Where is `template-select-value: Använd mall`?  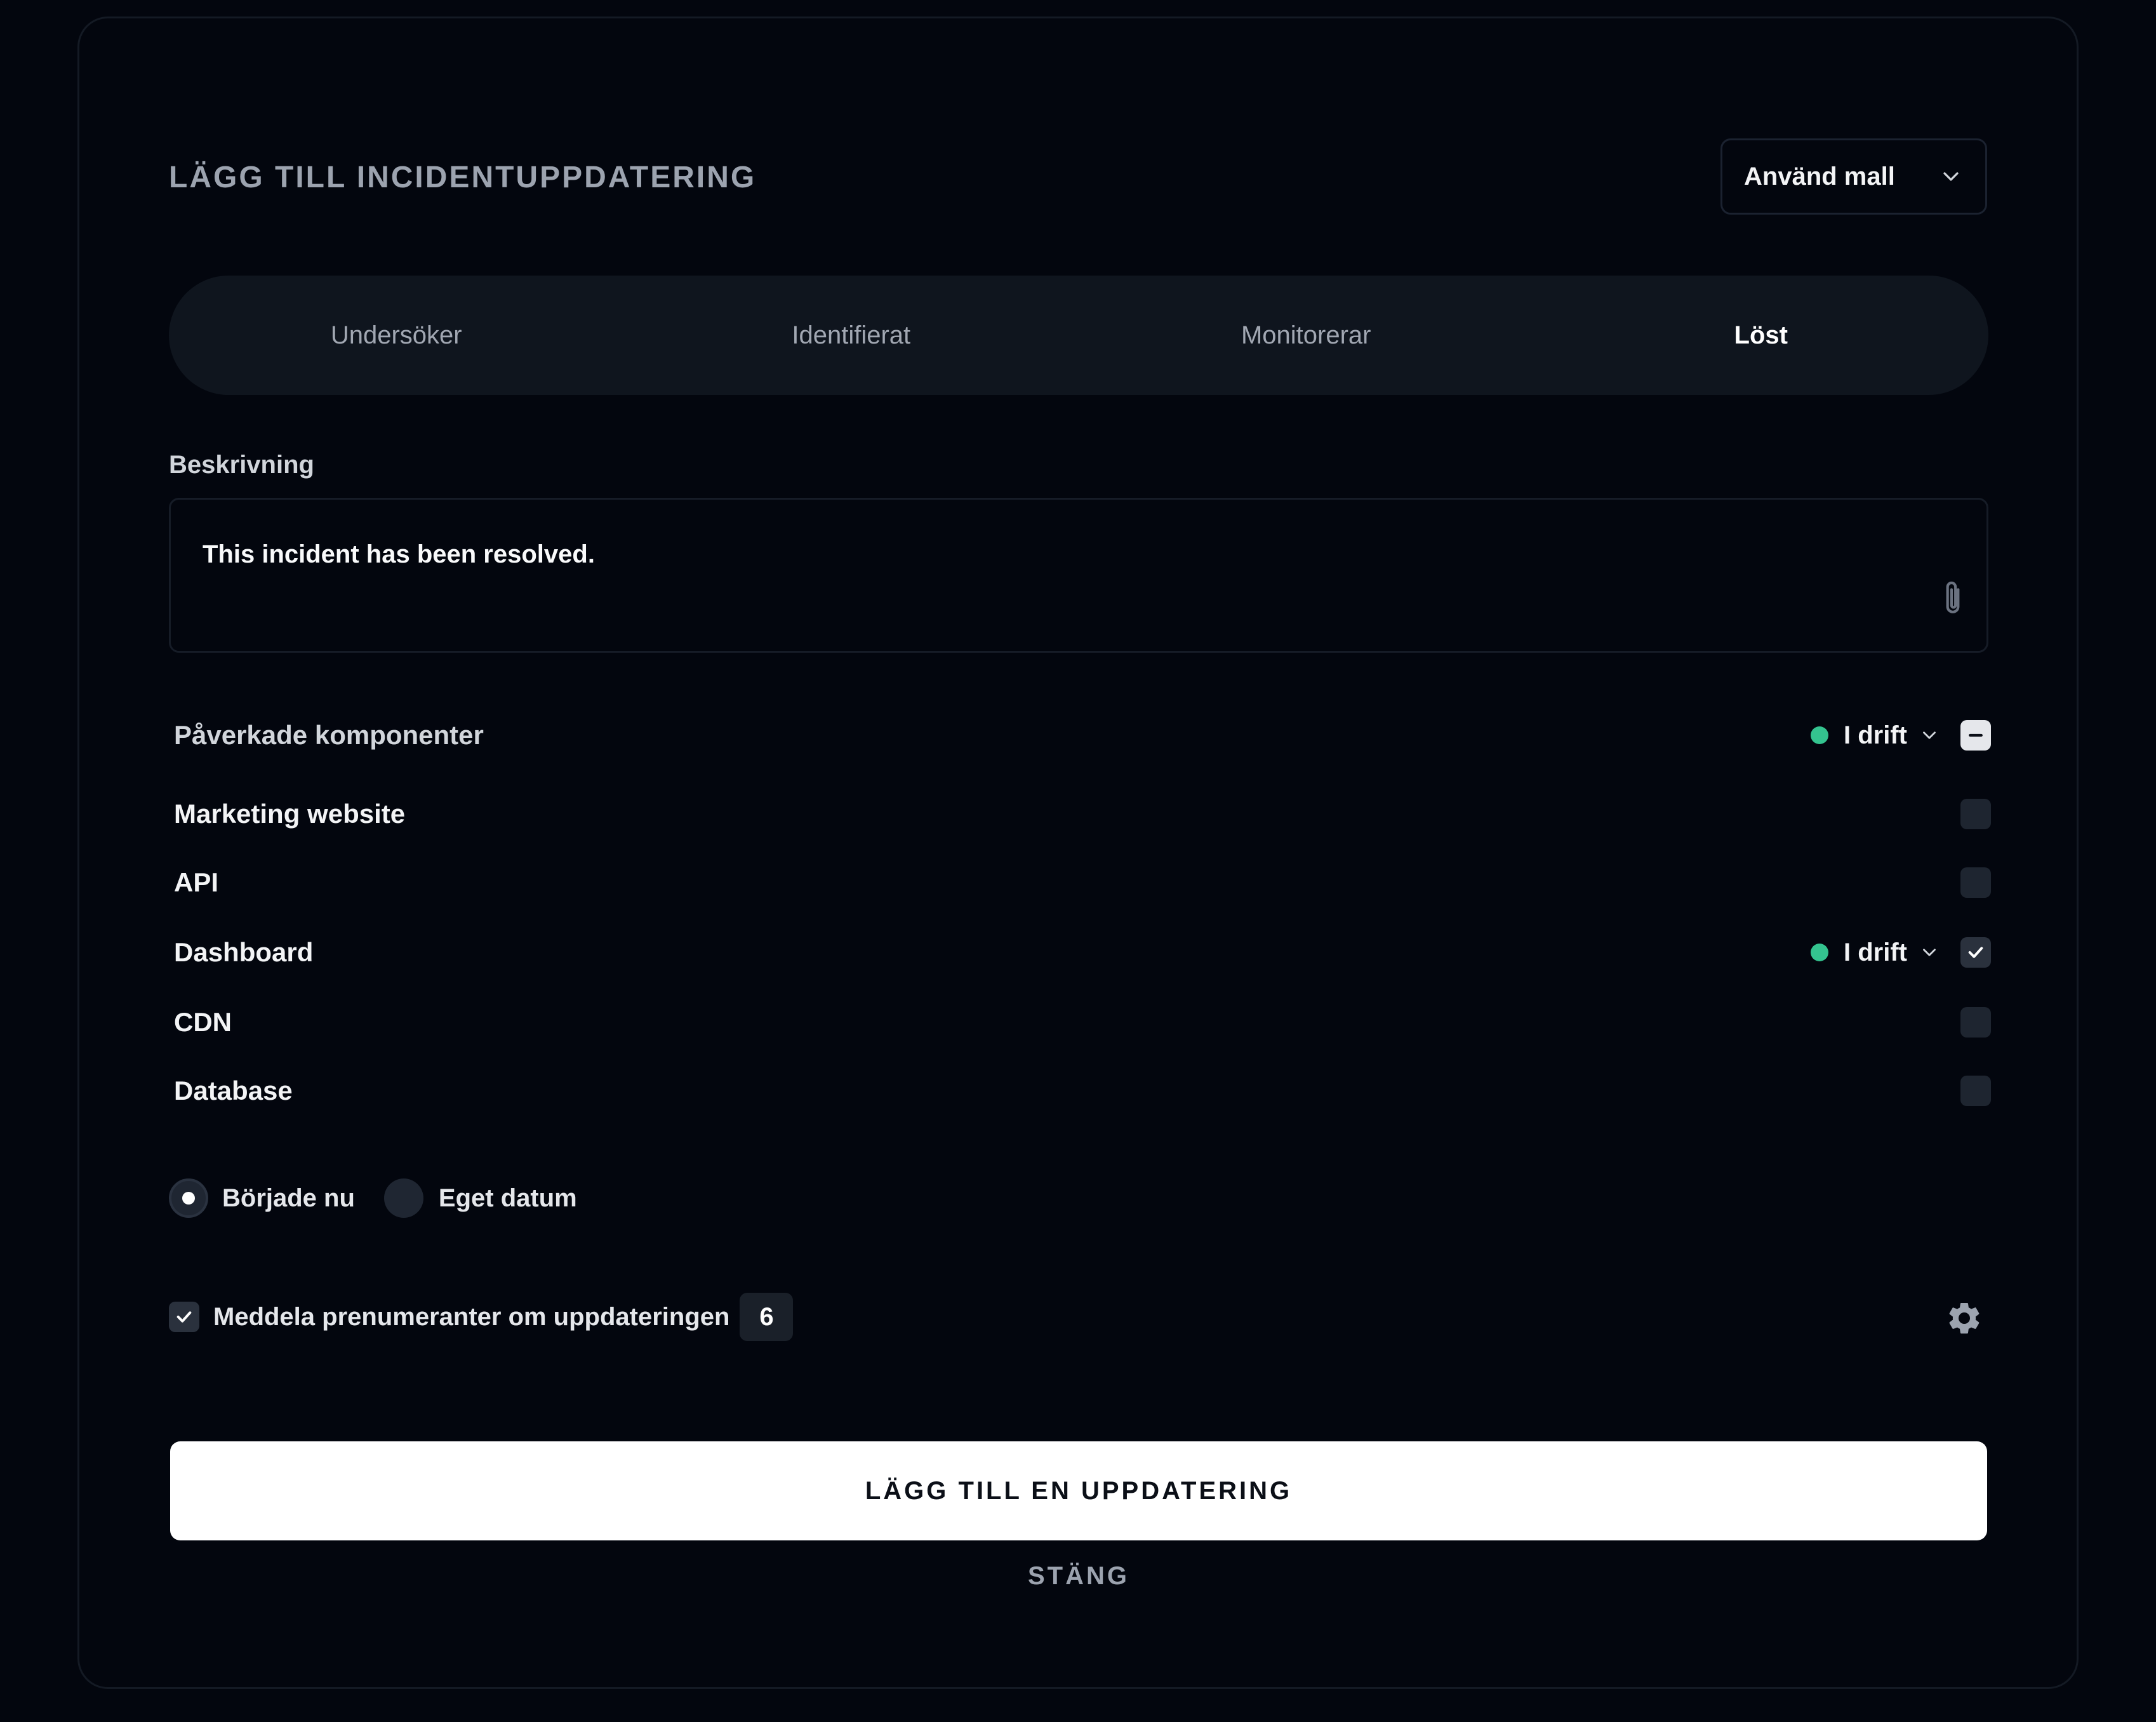 template-select-value: Använd mall is located at coordinates (1819, 176).